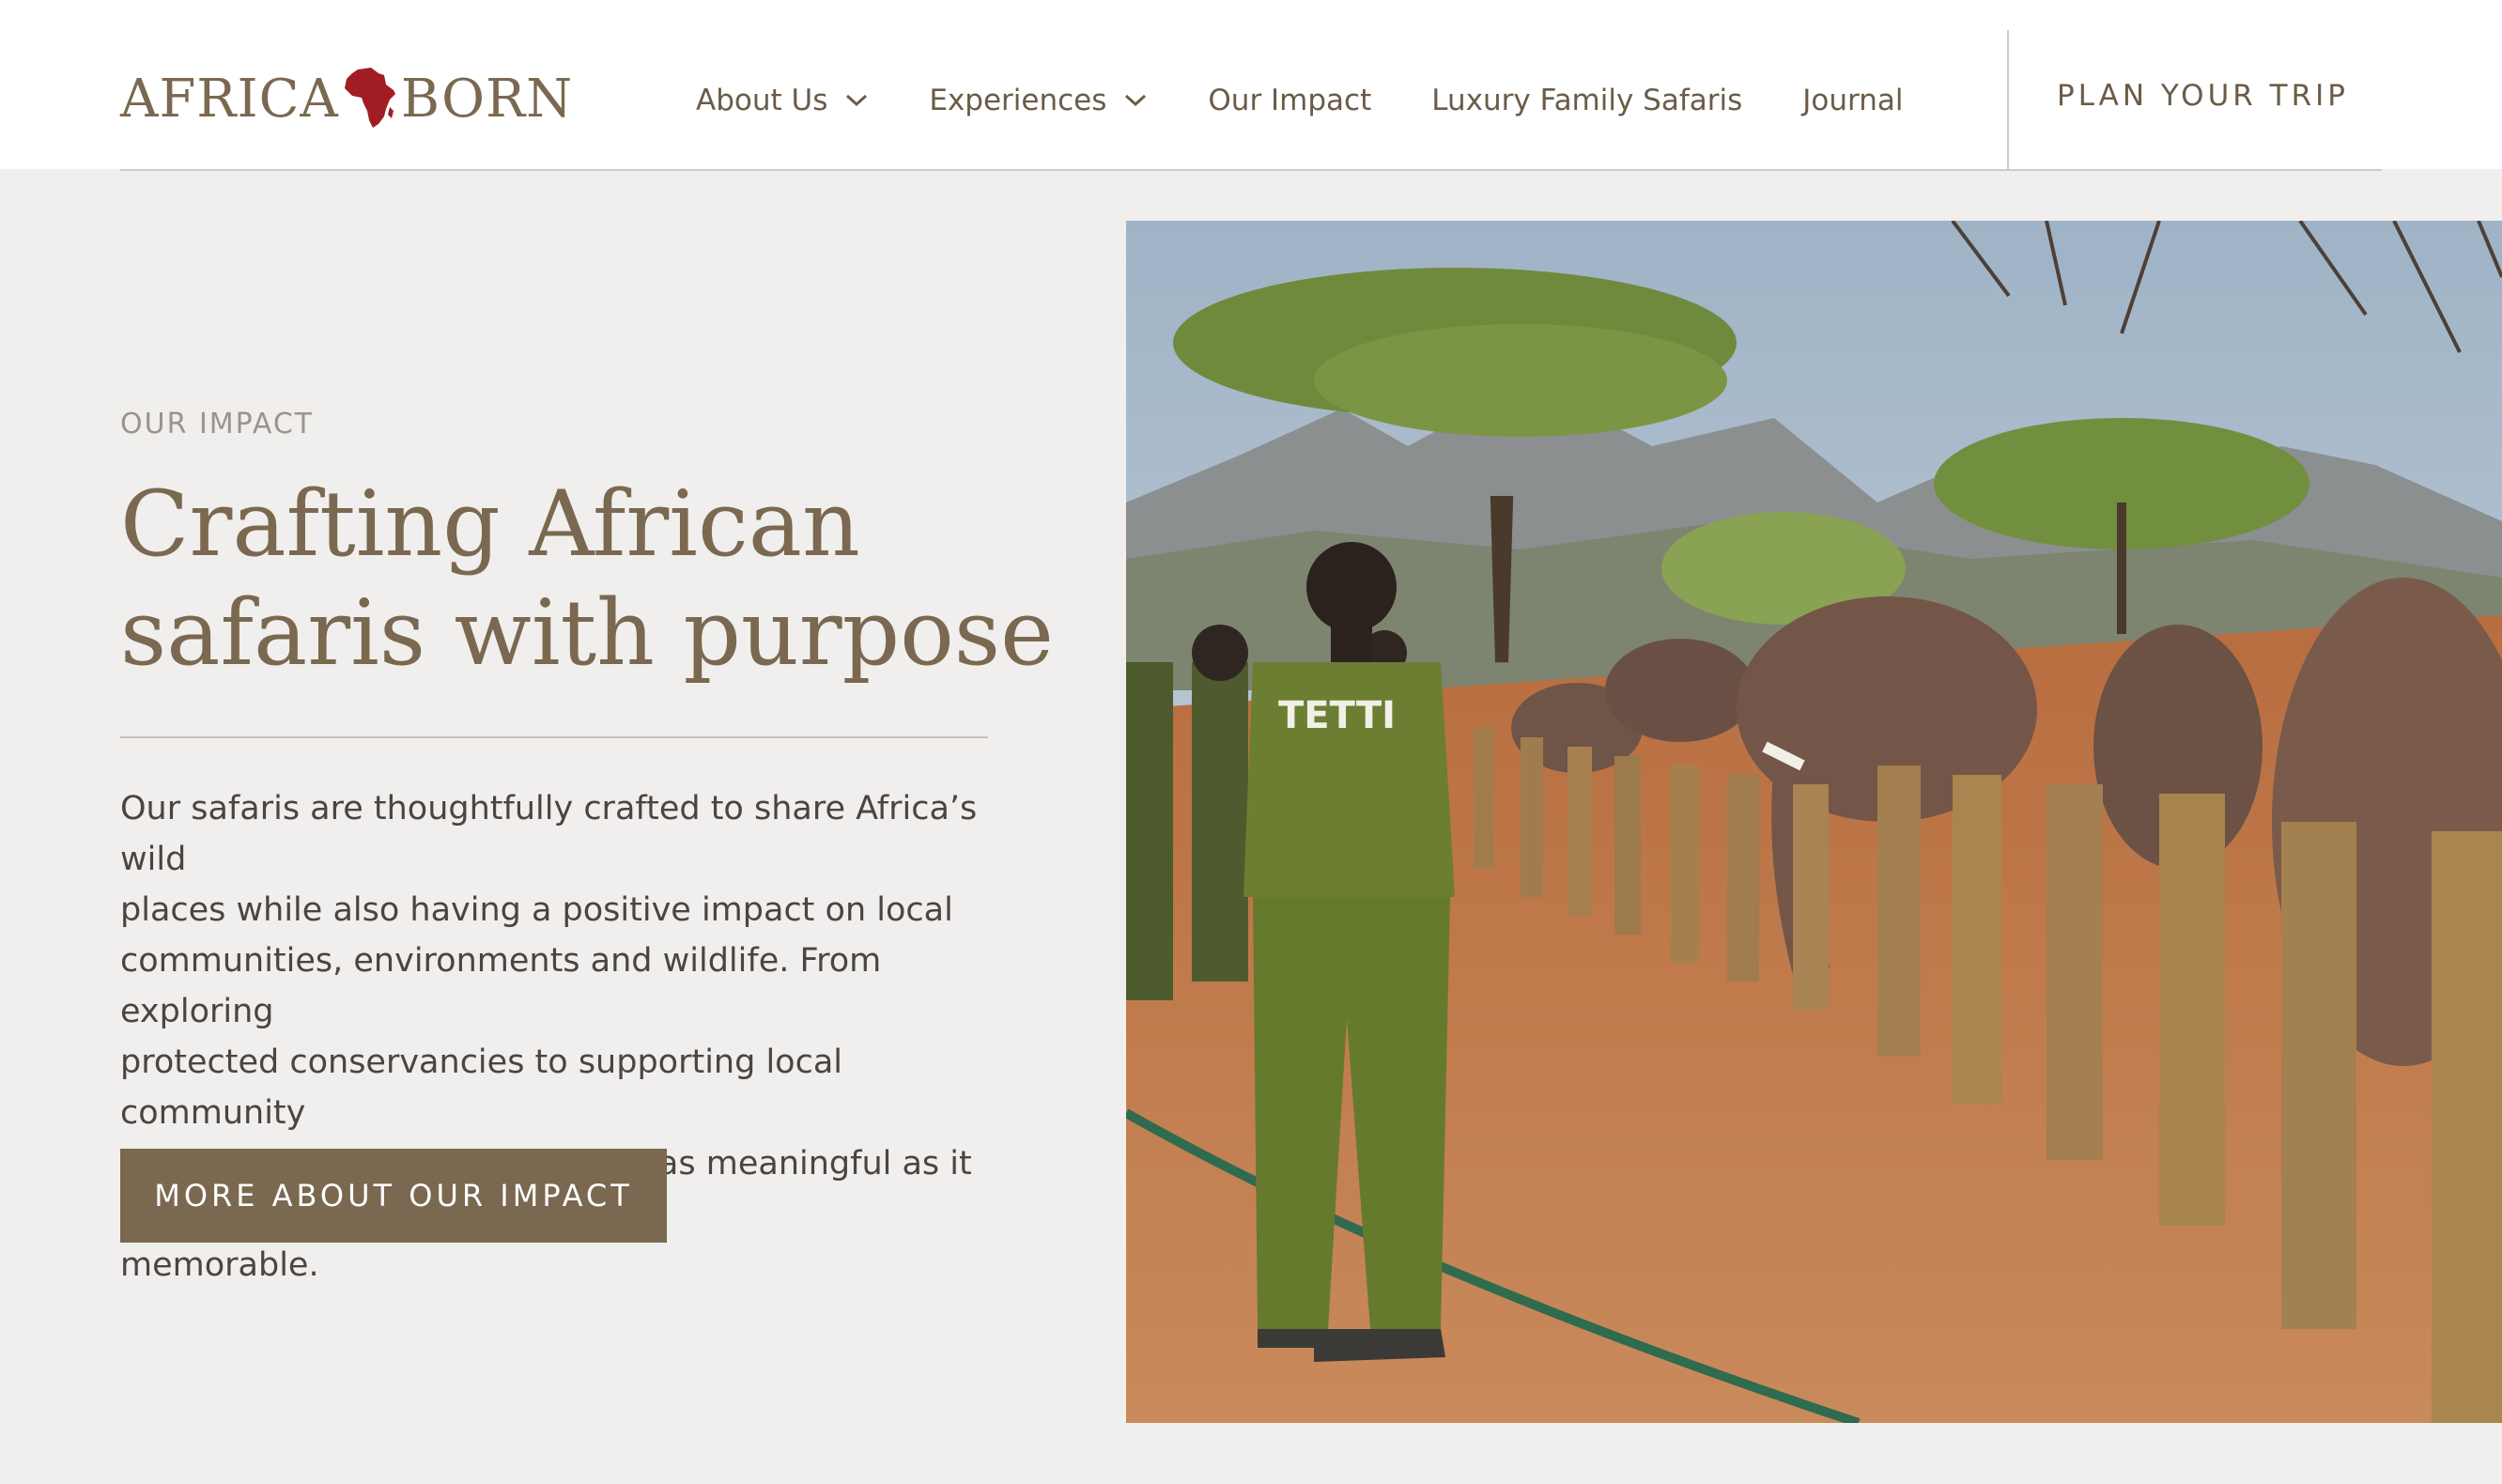  Describe the element at coordinates (589, 579) in the screenshot. I see `hero-heading: Crafting African safaris with purpose` at that location.